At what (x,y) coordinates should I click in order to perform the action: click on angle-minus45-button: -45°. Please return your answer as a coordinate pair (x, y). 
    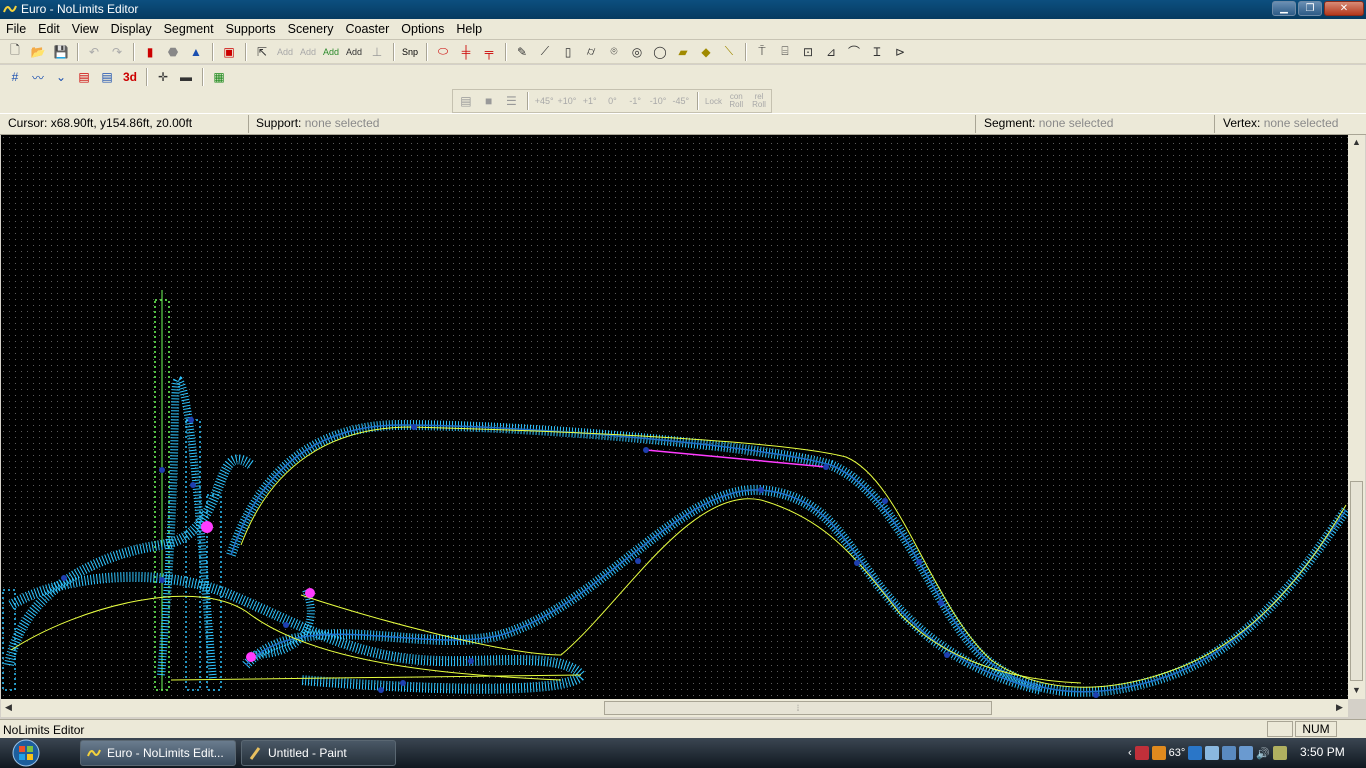
    Looking at the image, I should click on (681, 101).